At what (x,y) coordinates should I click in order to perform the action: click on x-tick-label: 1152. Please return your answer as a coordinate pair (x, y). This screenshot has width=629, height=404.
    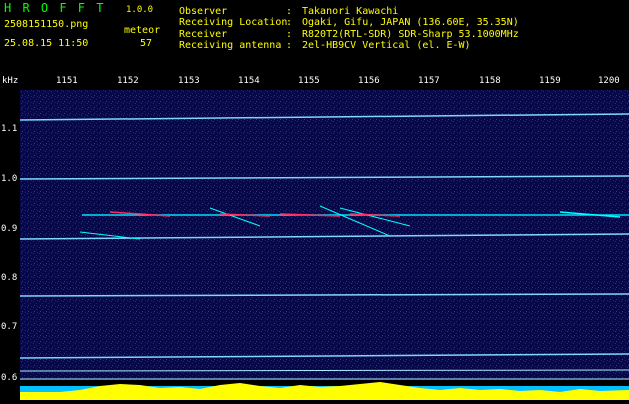
    Looking at the image, I should click on (128, 81).